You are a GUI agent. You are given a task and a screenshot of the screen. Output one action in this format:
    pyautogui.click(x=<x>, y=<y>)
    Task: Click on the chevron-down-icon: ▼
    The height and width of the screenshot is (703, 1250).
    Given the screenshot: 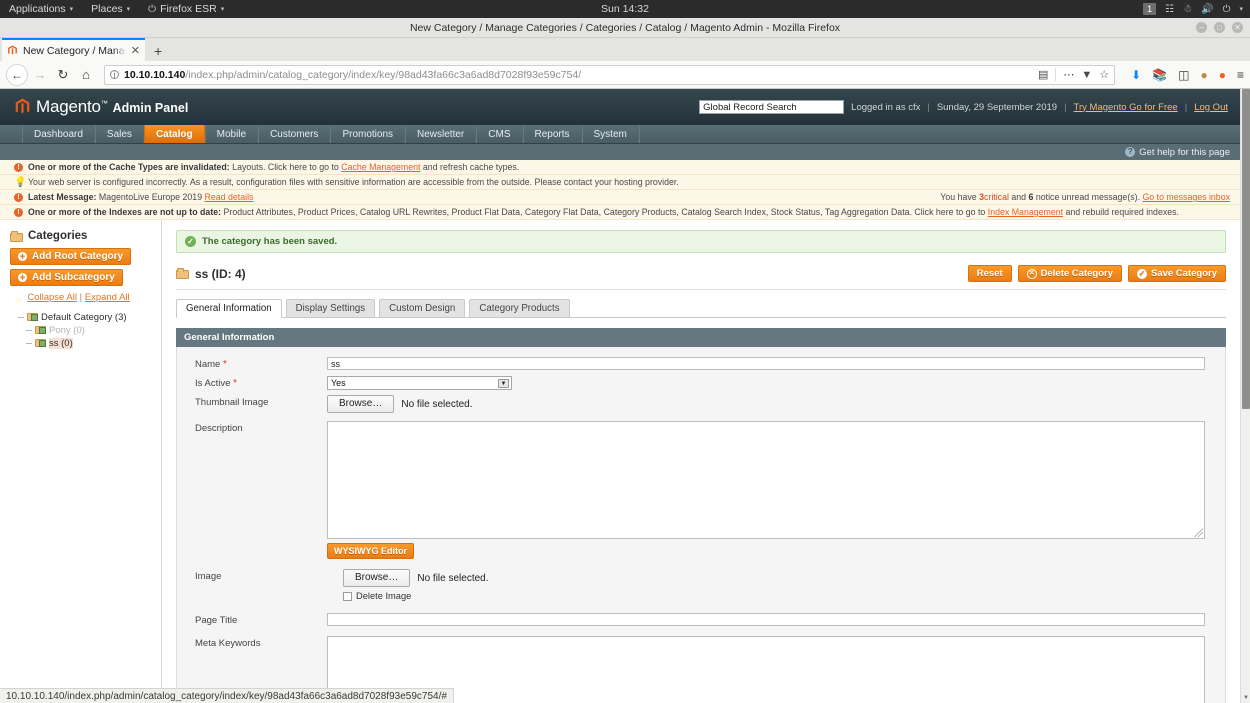 What is the action you would take?
    pyautogui.click(x=503, y=383)
    